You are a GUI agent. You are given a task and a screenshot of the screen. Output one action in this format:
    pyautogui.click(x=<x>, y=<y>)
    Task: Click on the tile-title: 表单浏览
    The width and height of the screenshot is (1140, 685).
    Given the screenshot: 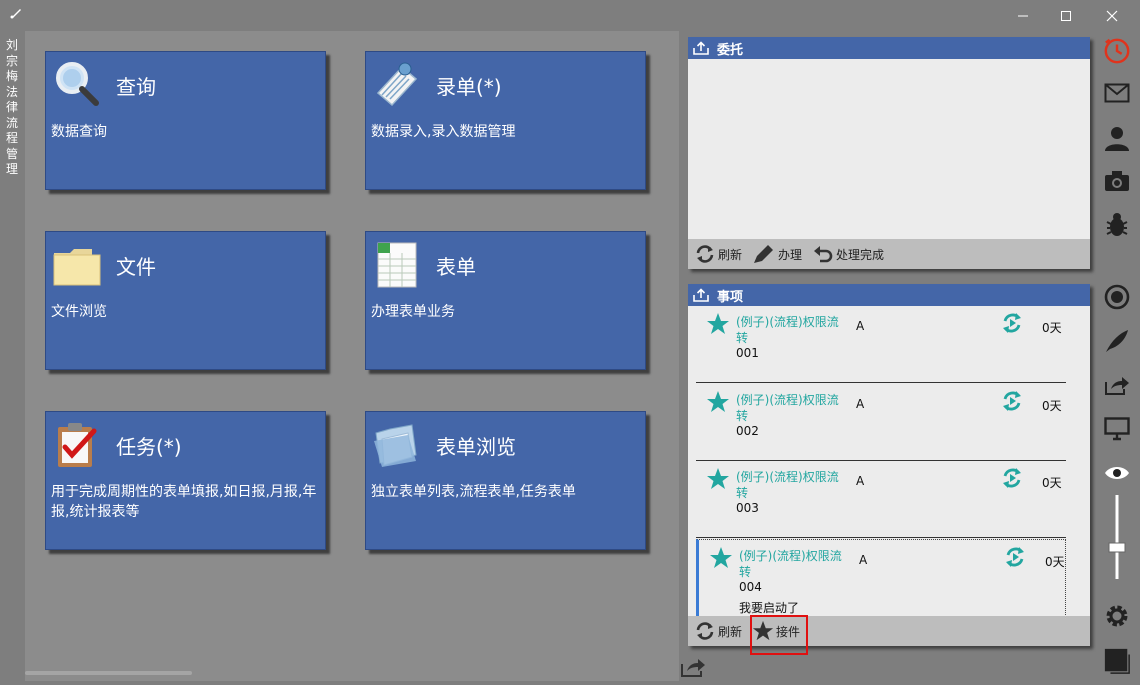 What is the action you would take?
    pyautogui.click(x=476, y=447)
    